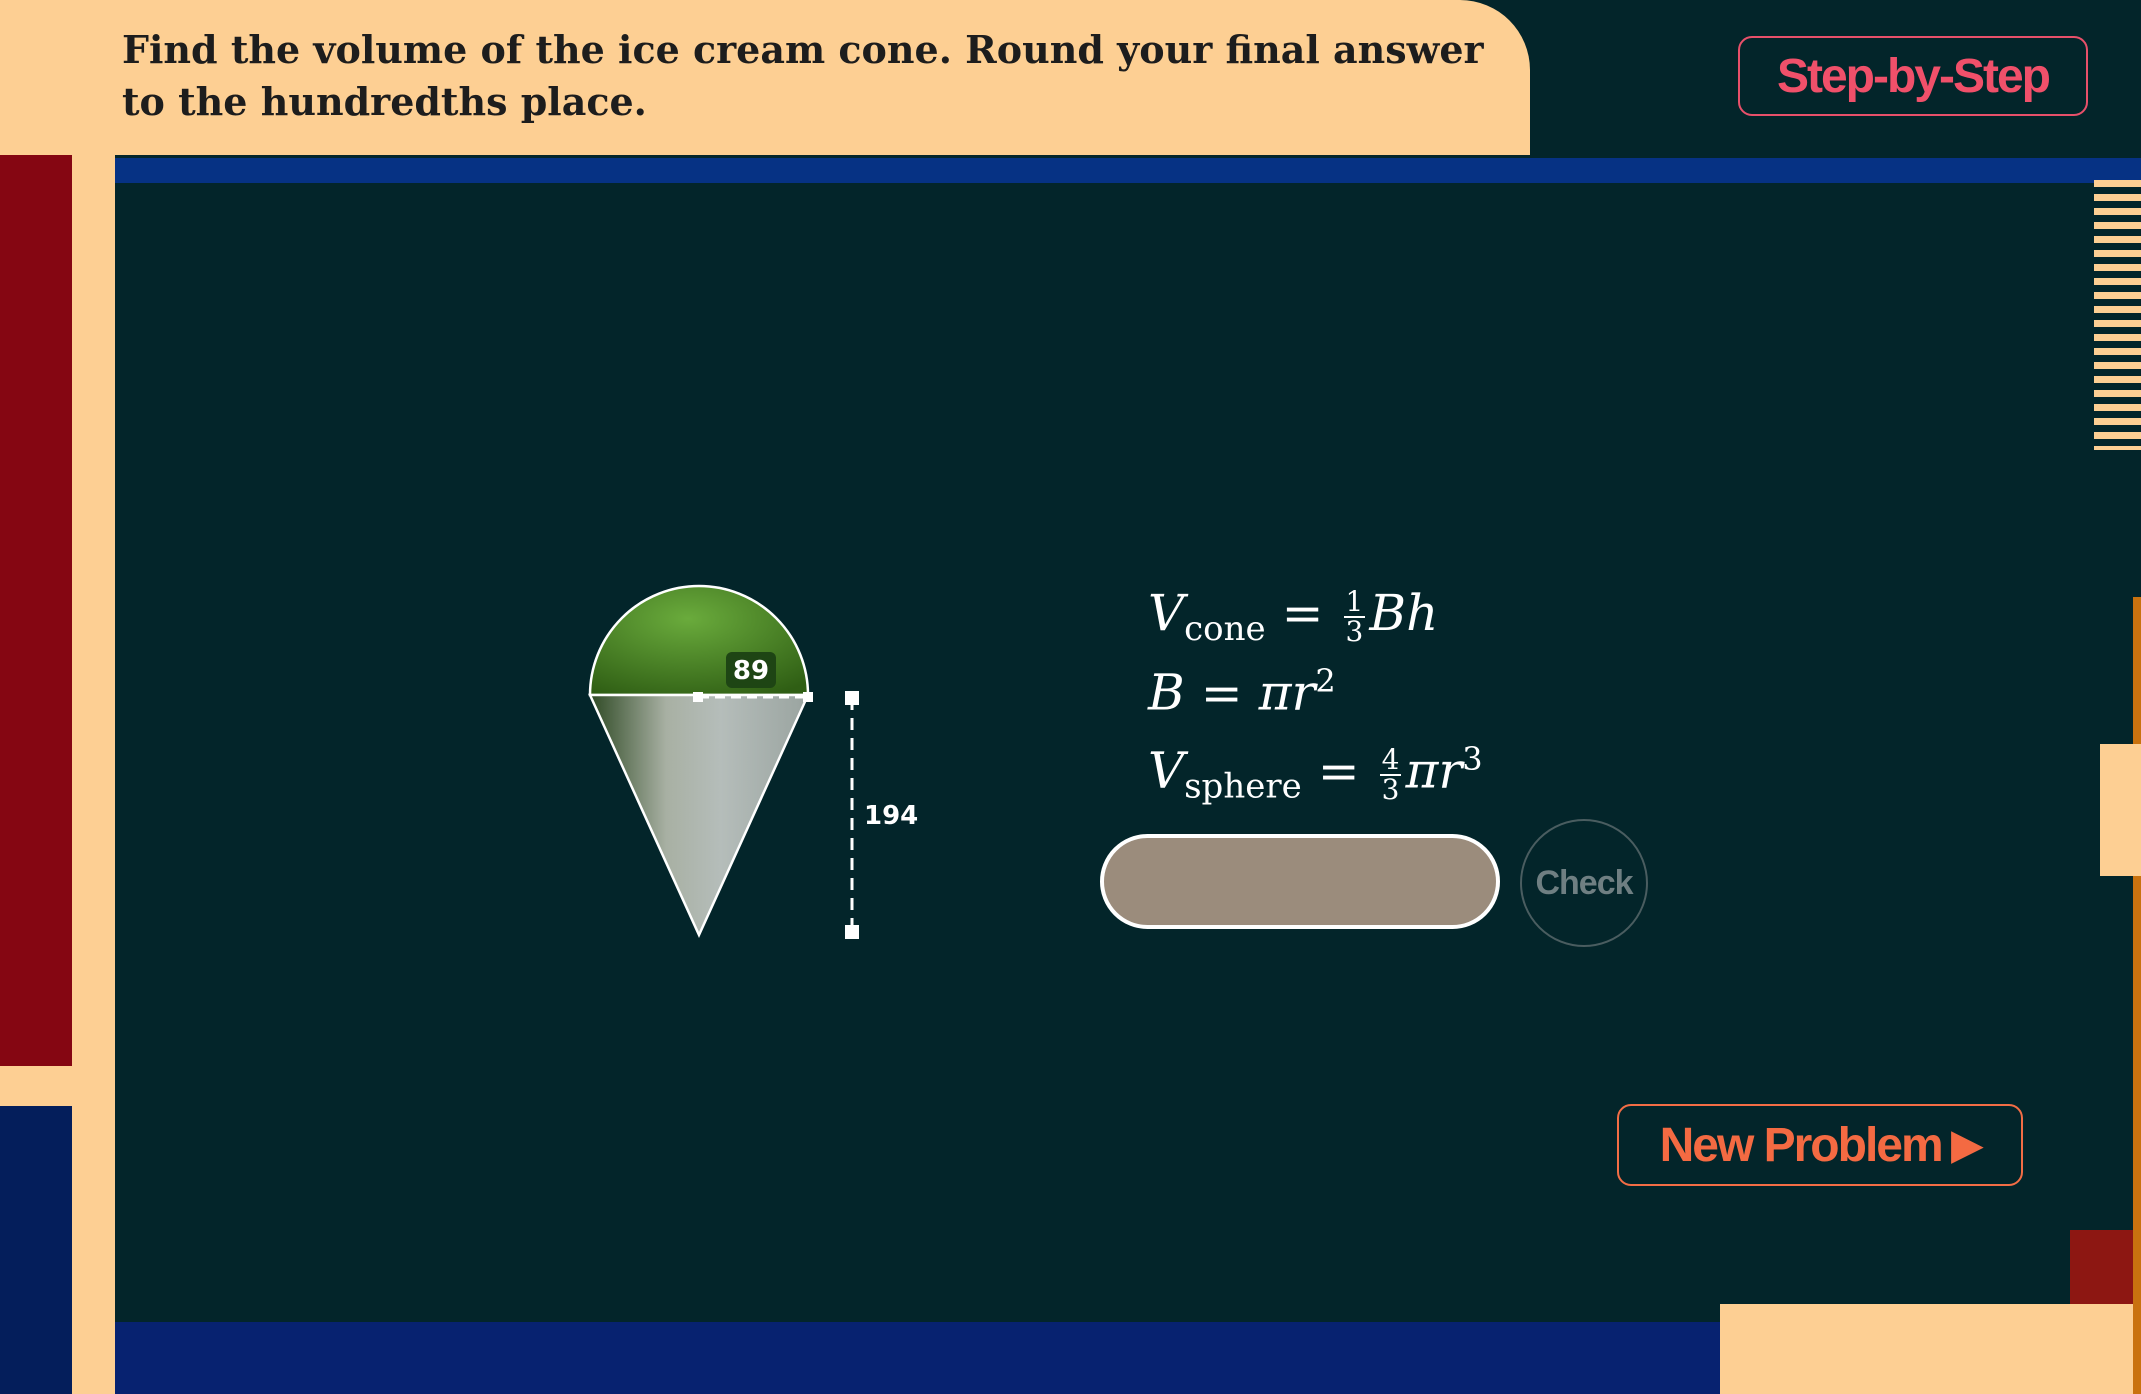  What do you see at coordinates (852, 698) in the screenshot?
I see `height-top-marker` at bounding box center [852, 698].